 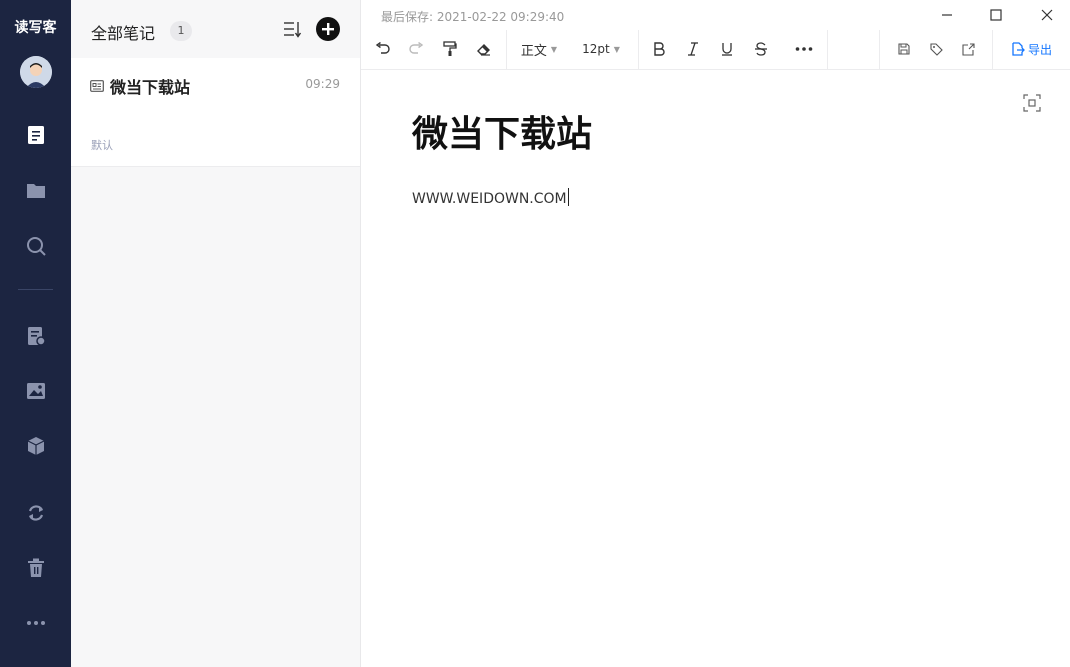 I want to click on note-icon, so click(x=36, y=135).